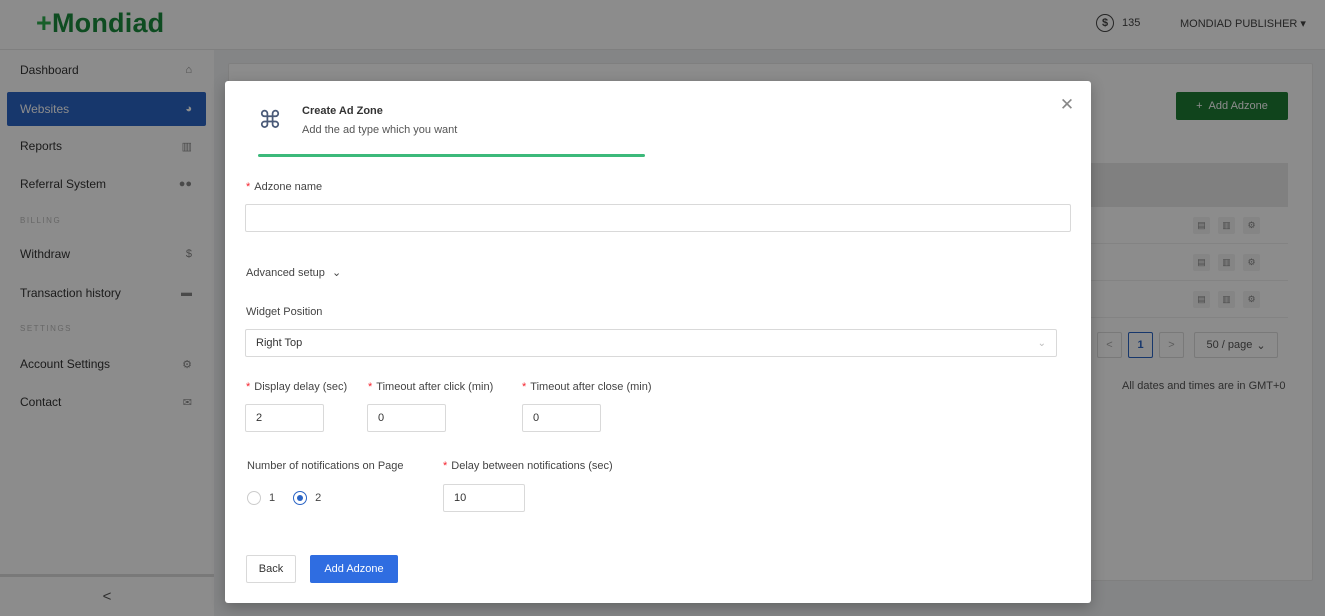  Describe the element at coordinates (1067, 104) in the screenshot. I see `close-icon: ✕` at that location.